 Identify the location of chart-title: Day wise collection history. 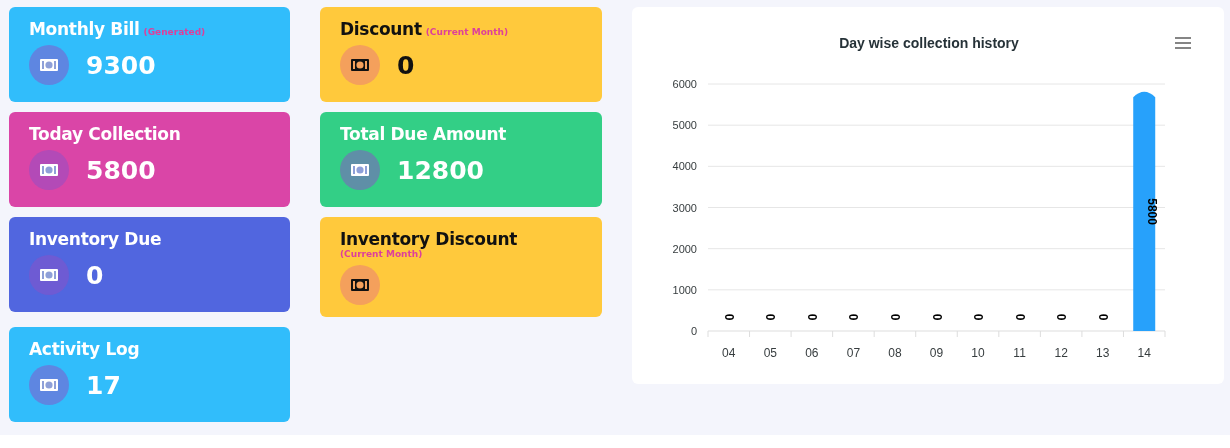
(929, 43).